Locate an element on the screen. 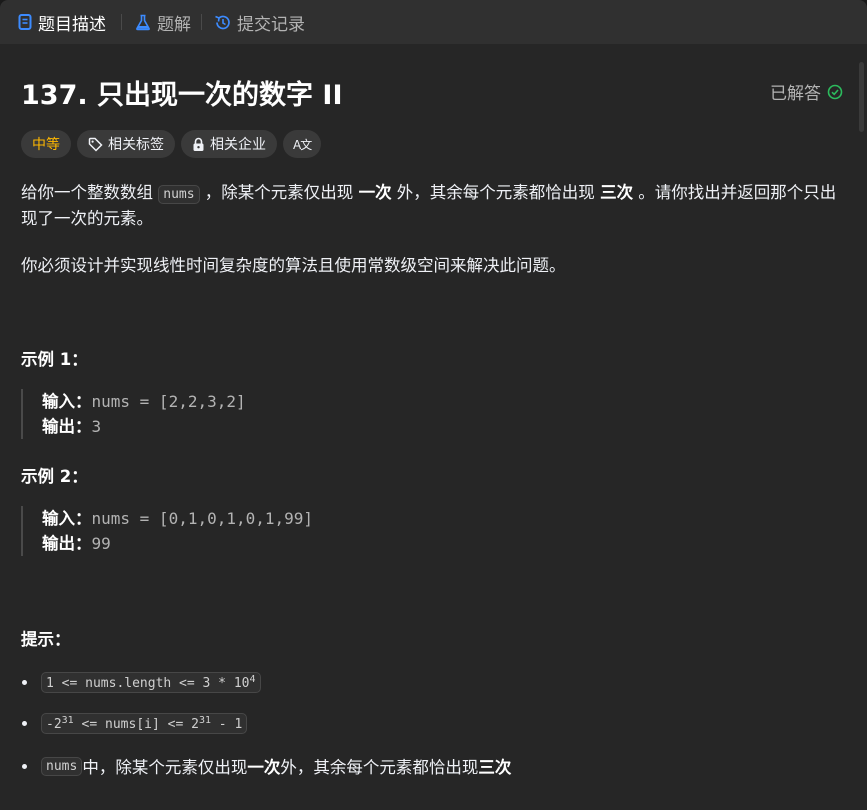 The width and height of the screenshot is (867, 810). translate-button: A文 is located at coordinates (302, 144).